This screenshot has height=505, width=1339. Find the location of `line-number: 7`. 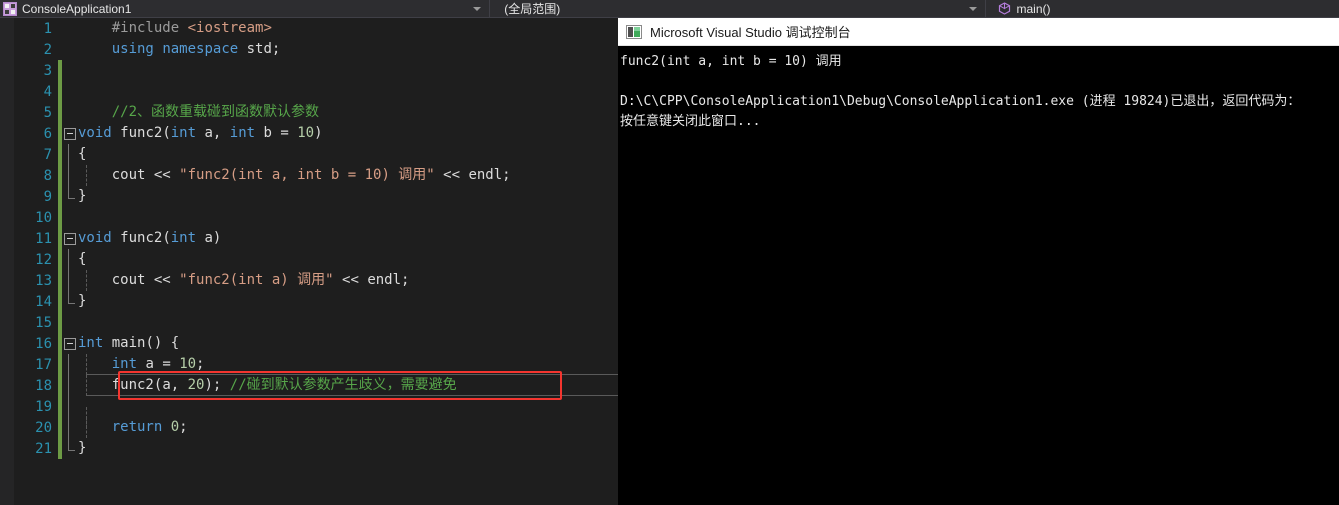

line-number: 7 is located at coordinates (47, 154).